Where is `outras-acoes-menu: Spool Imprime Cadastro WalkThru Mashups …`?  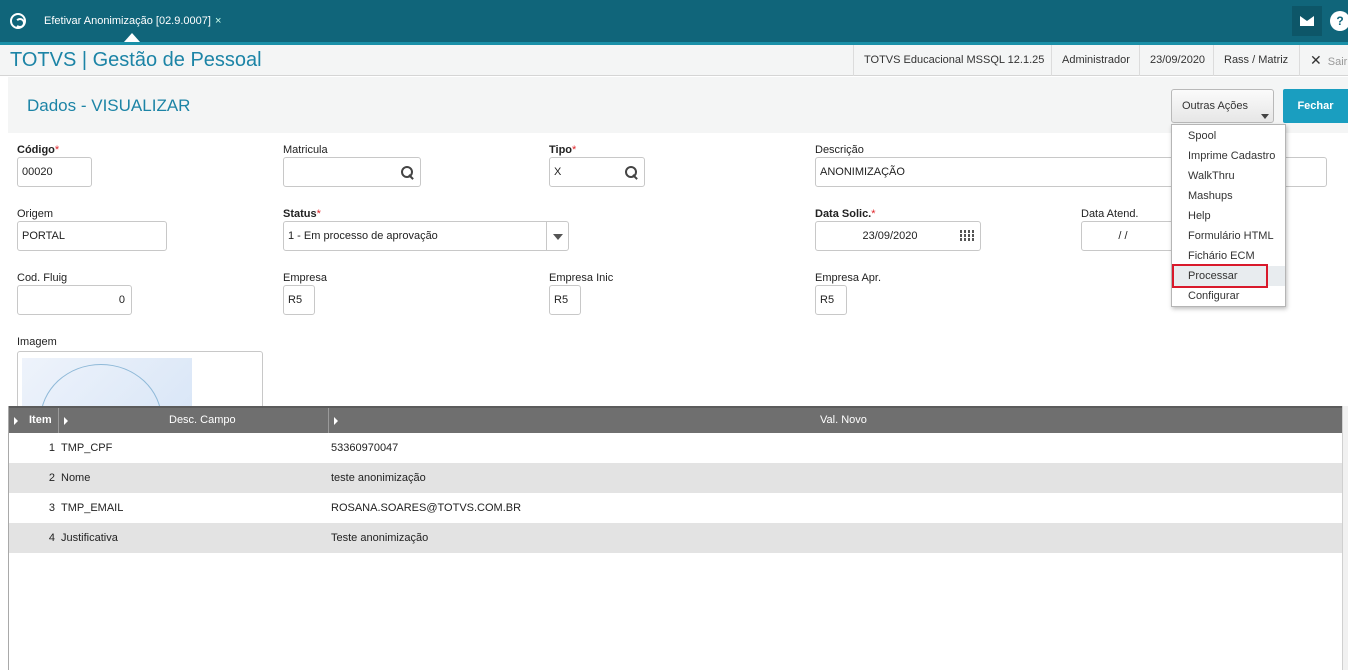 outras-acoes-menu: Spool Imprime Cadastro WalkThru Mashups … is located at coordinates (1228, 215).